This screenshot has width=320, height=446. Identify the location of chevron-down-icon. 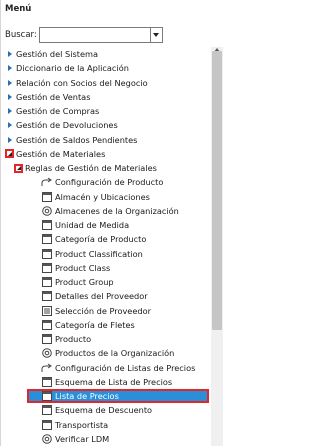
(156, 35).